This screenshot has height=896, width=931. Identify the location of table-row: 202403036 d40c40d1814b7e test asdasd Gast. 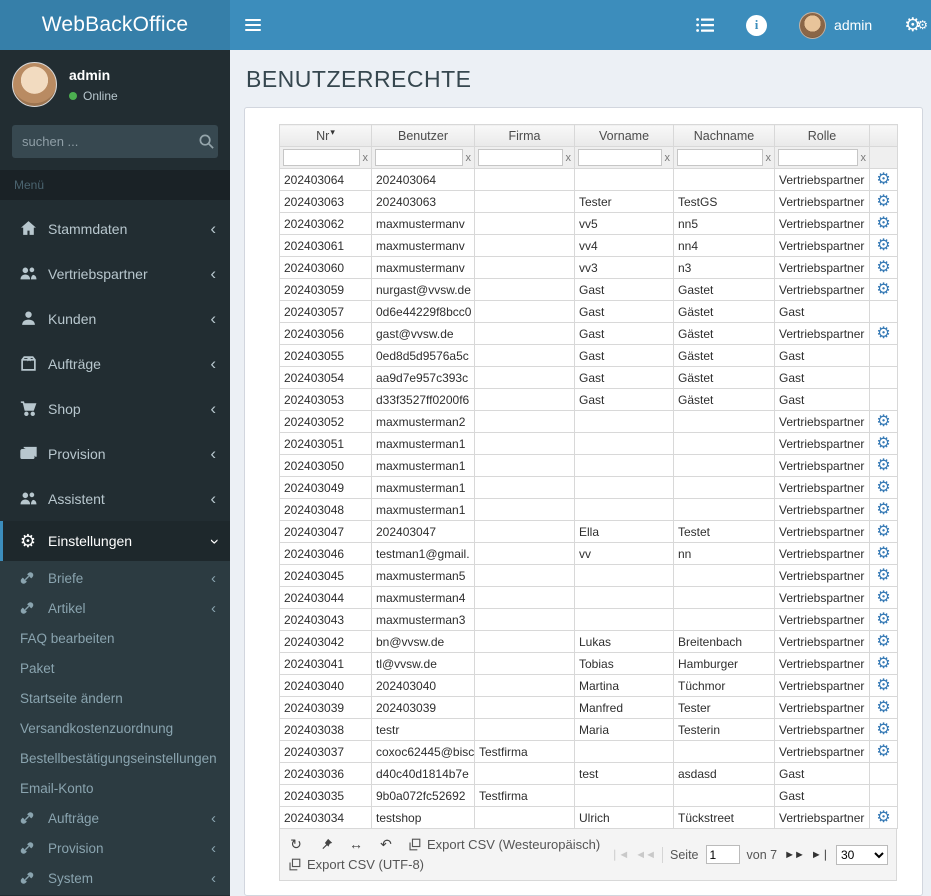
(588, 773).